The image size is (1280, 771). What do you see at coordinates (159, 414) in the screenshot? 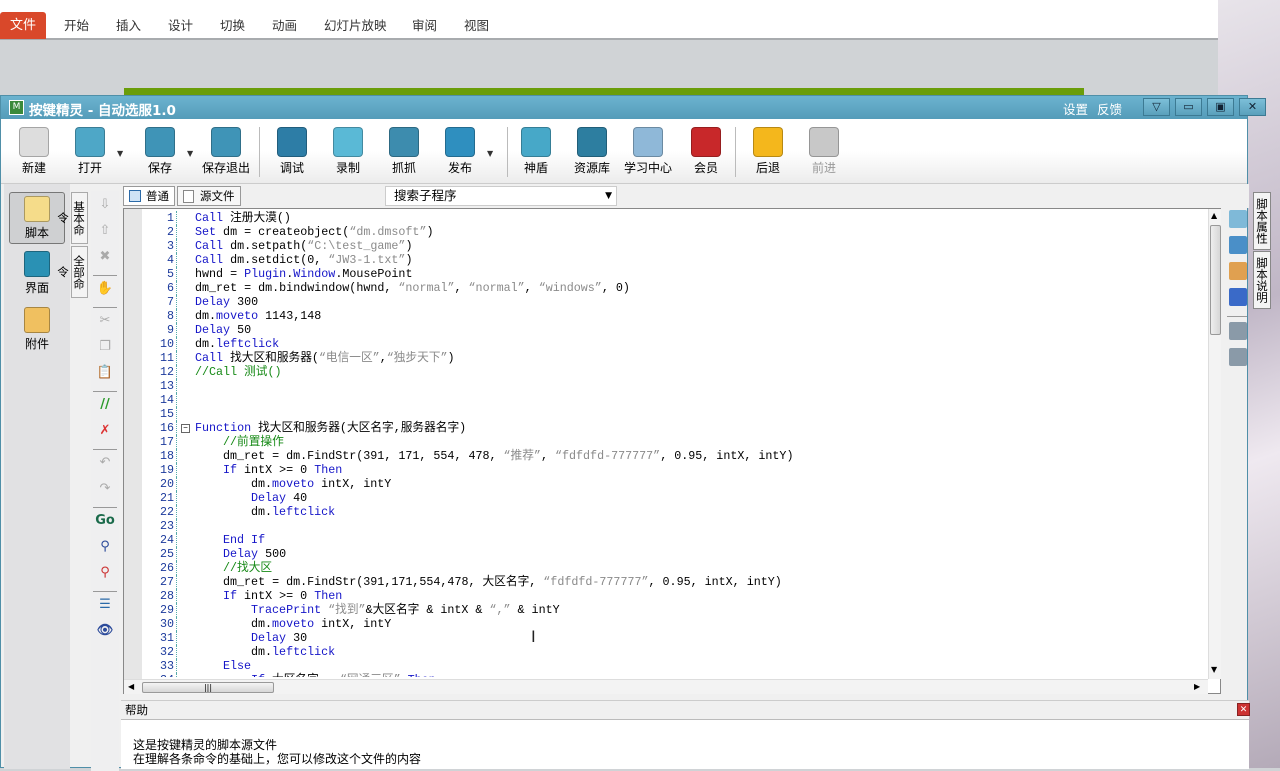
I see `line-number: 15` at bounding box center [159, 414].